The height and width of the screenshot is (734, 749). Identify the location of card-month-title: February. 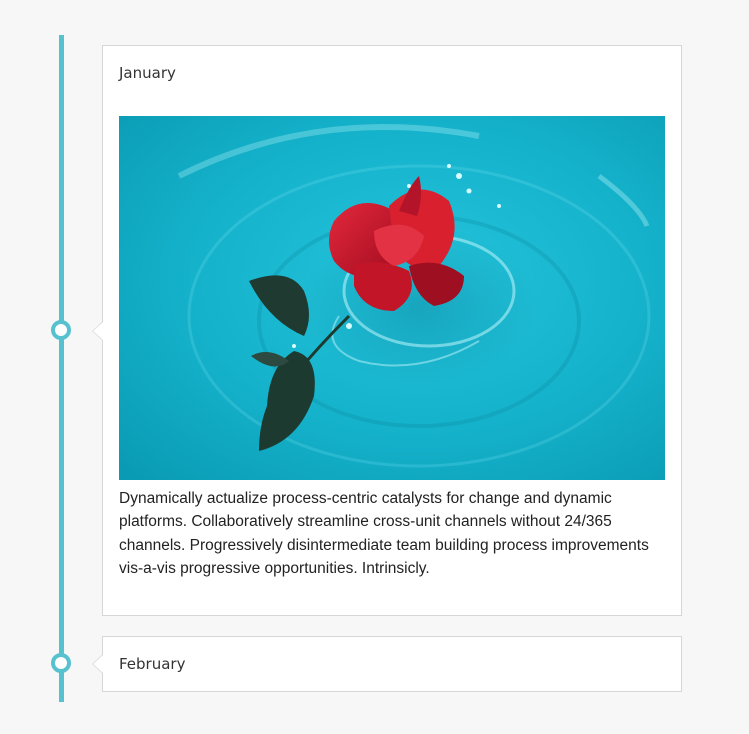
(152, 664).